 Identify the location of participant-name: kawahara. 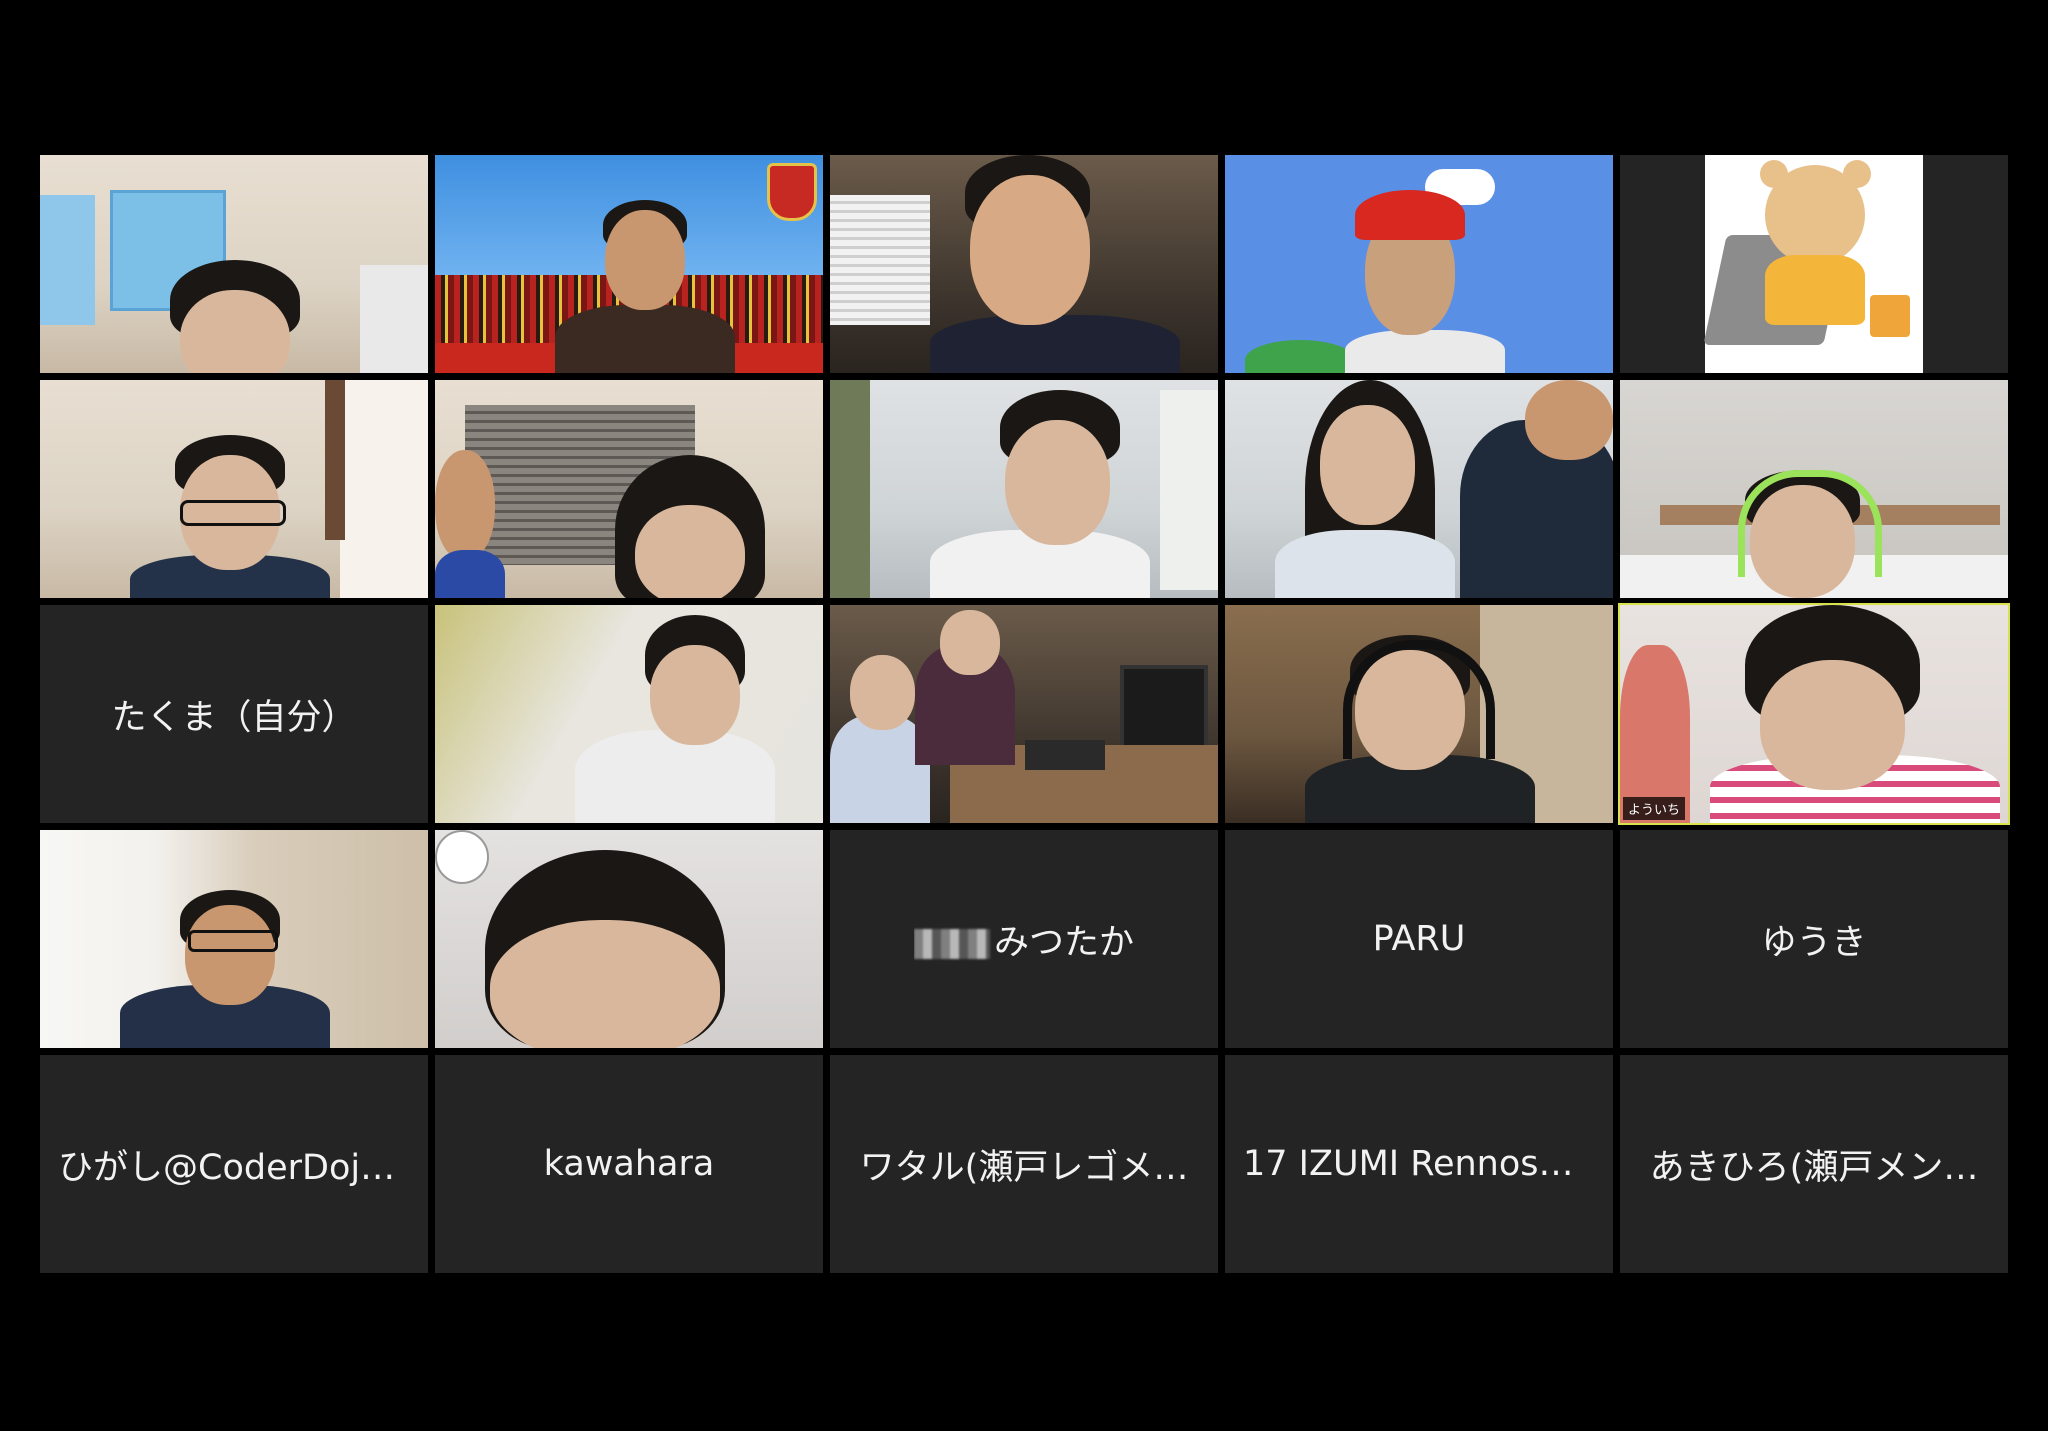
(629, 1164).